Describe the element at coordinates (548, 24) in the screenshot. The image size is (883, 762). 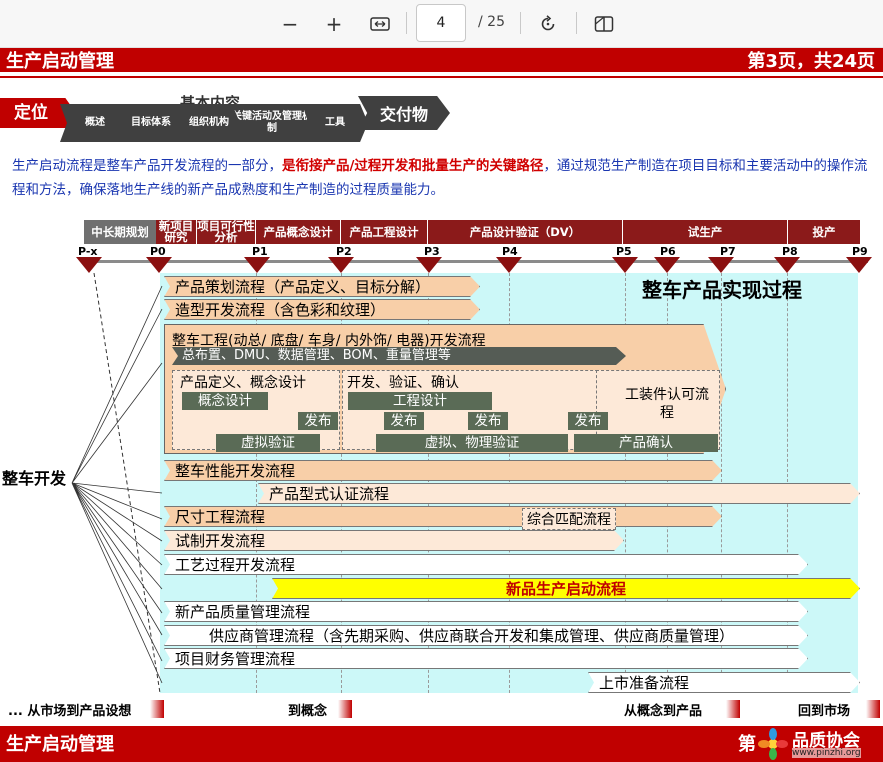
I see `rotate-icon` at that location.